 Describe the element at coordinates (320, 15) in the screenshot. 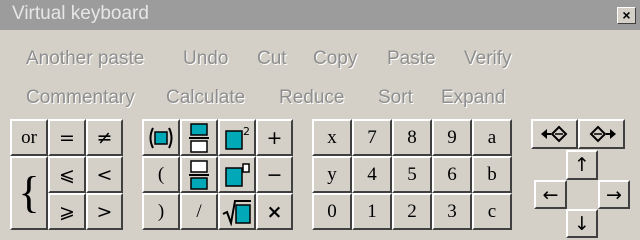

I see `title-bar: Virtual keyboard ×` at that location.